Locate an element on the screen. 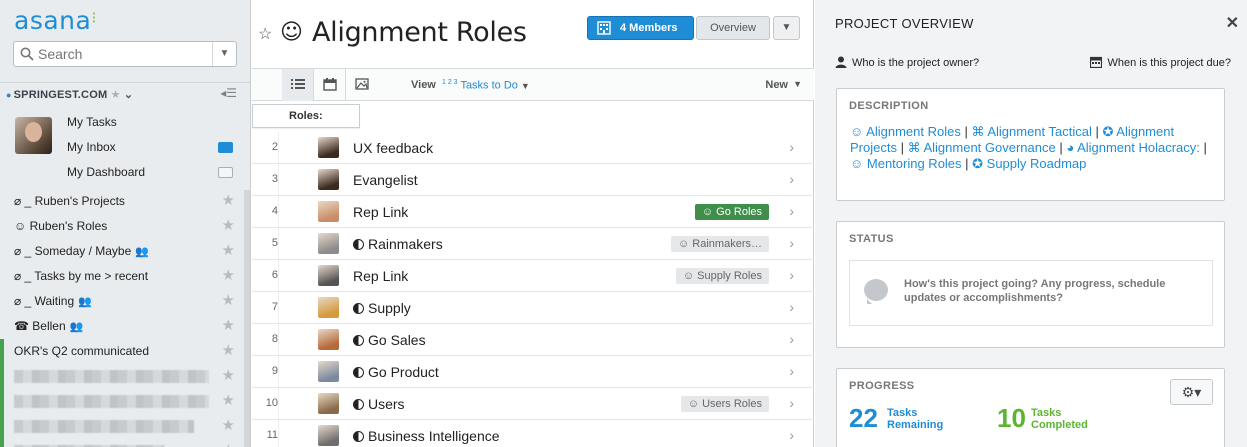 This screenshot has height=447, width=1247. sidebar-item-waiting: ⌀ _ Waiting 👥 ★ is located at coordinates (122, 301).